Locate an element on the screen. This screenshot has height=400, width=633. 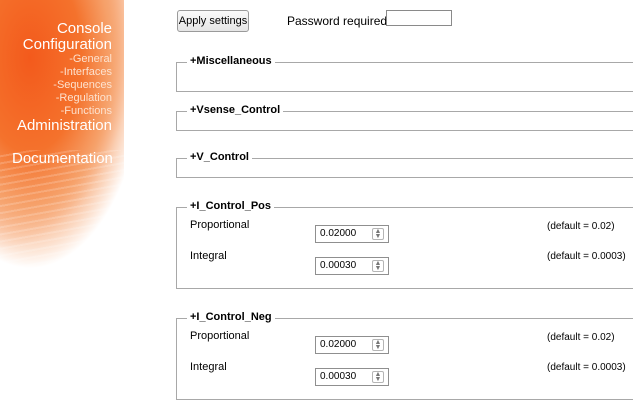
nav-console: Console is located at coordinates (56, 29).